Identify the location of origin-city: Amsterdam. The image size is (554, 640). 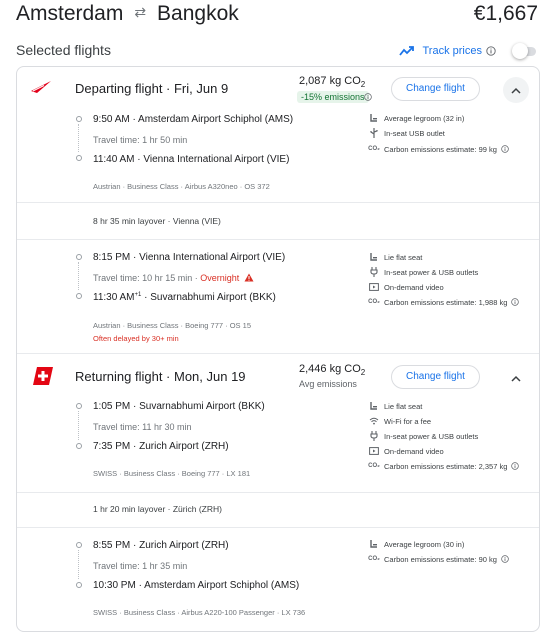
(70, 13).